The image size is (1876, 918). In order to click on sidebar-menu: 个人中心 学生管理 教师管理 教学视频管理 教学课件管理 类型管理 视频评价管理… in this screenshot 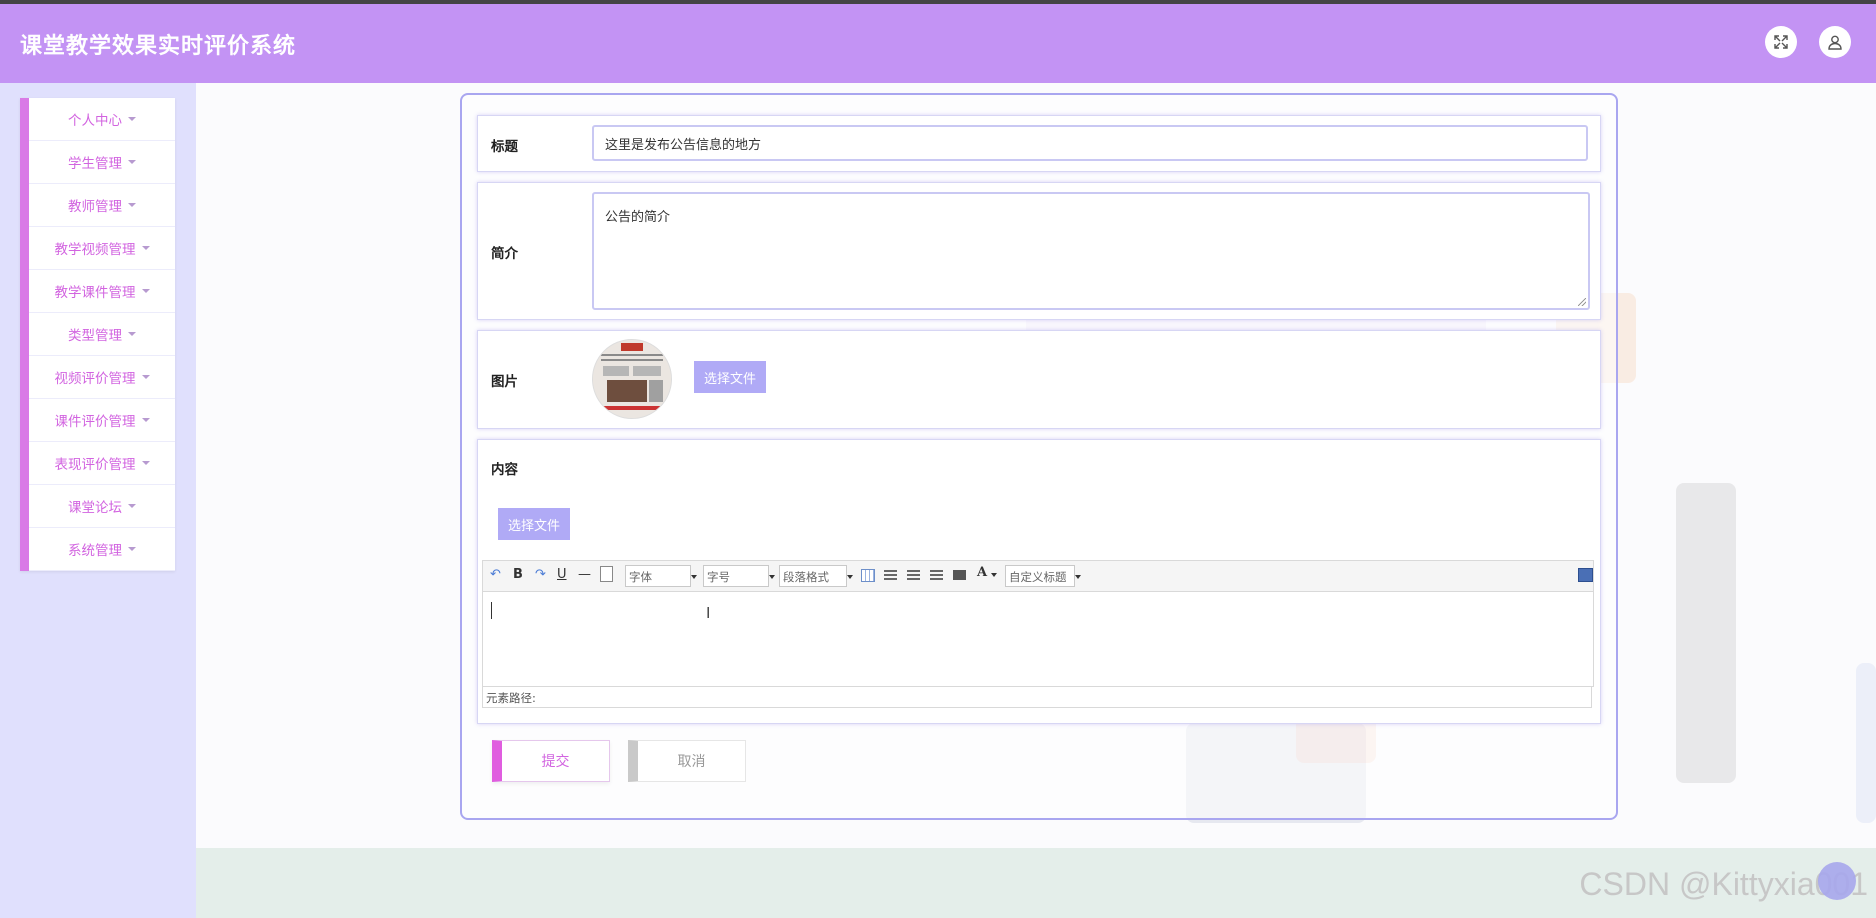, I will do `click(97, 334)`.